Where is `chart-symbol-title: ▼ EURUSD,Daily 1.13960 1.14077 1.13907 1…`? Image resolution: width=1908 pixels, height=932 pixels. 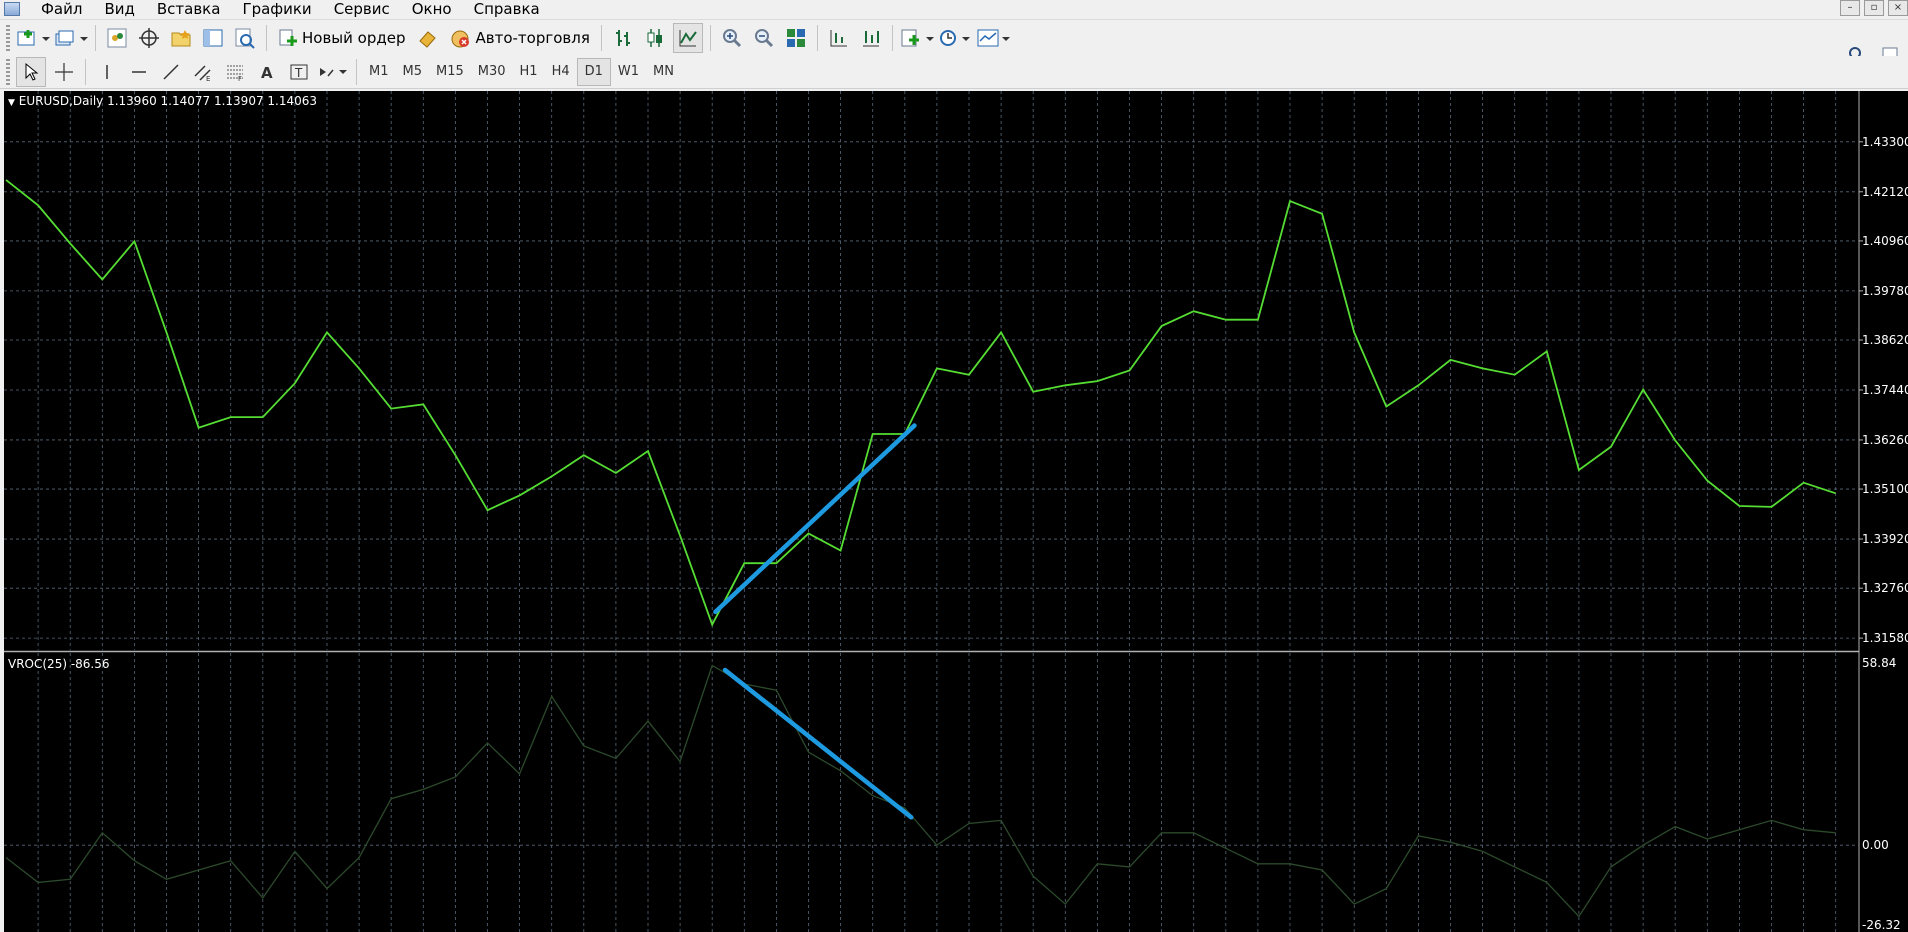
chart-symbol-title: ▼ EURUSD,Daily 1.13960 1.14077 1.13907 1… is located at coordinates (162, 101).